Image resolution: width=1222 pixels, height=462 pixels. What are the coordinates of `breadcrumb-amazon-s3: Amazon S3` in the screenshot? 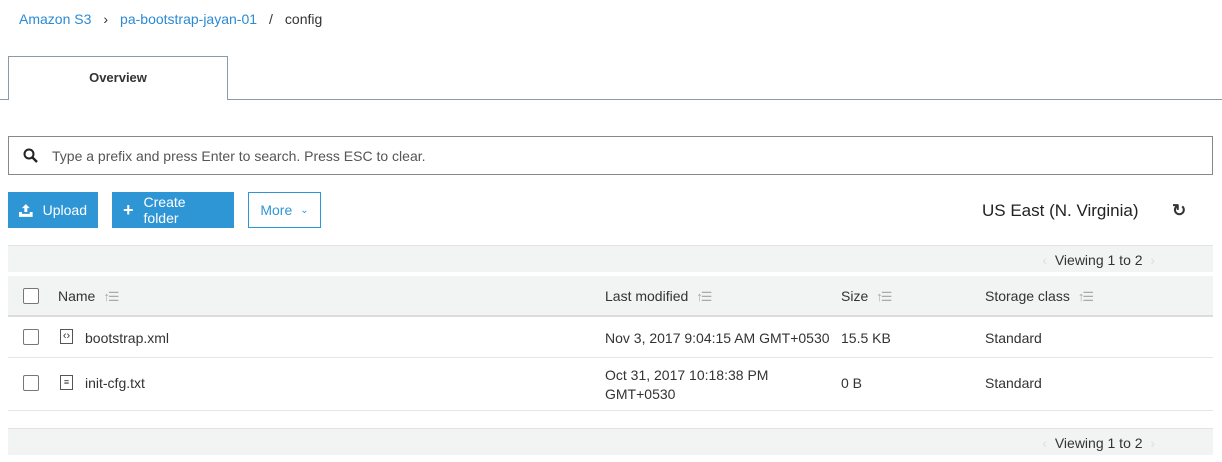 It's located at (55, 19).